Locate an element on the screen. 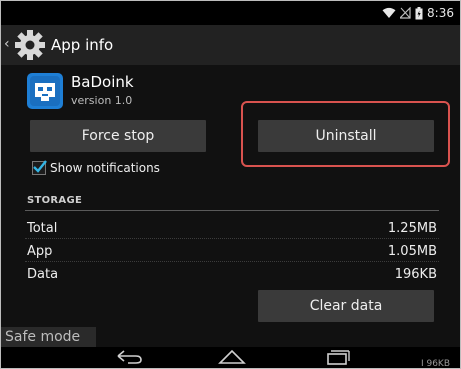 The height and width of the screenshot is (369, 461). clear-data-button: Clear data is located at coordinates (346, 306).